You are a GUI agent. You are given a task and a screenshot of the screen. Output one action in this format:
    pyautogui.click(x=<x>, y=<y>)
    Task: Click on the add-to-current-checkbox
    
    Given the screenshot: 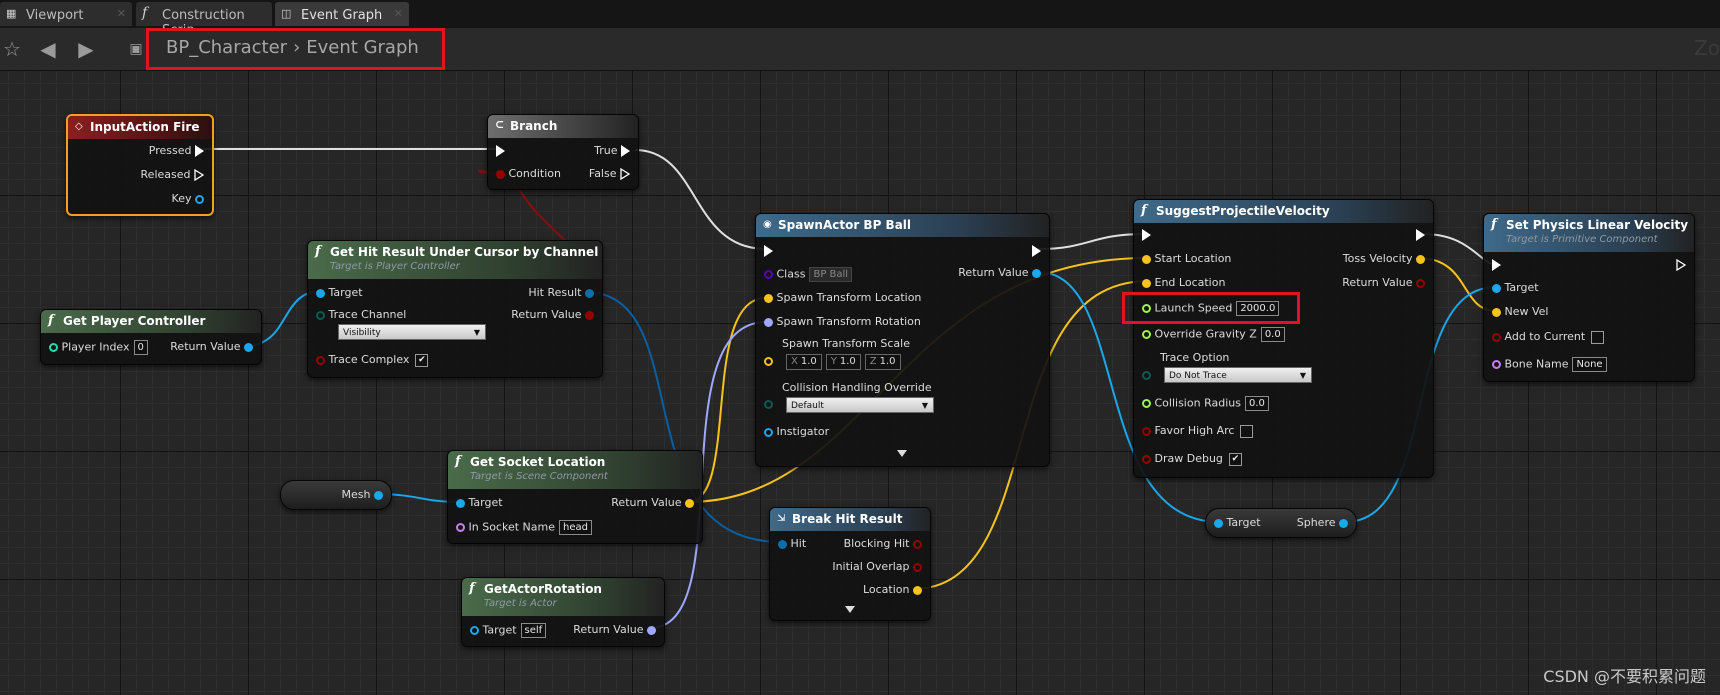 What is the action you would take?
    pyautogui.click(x=1598, y=337)
    